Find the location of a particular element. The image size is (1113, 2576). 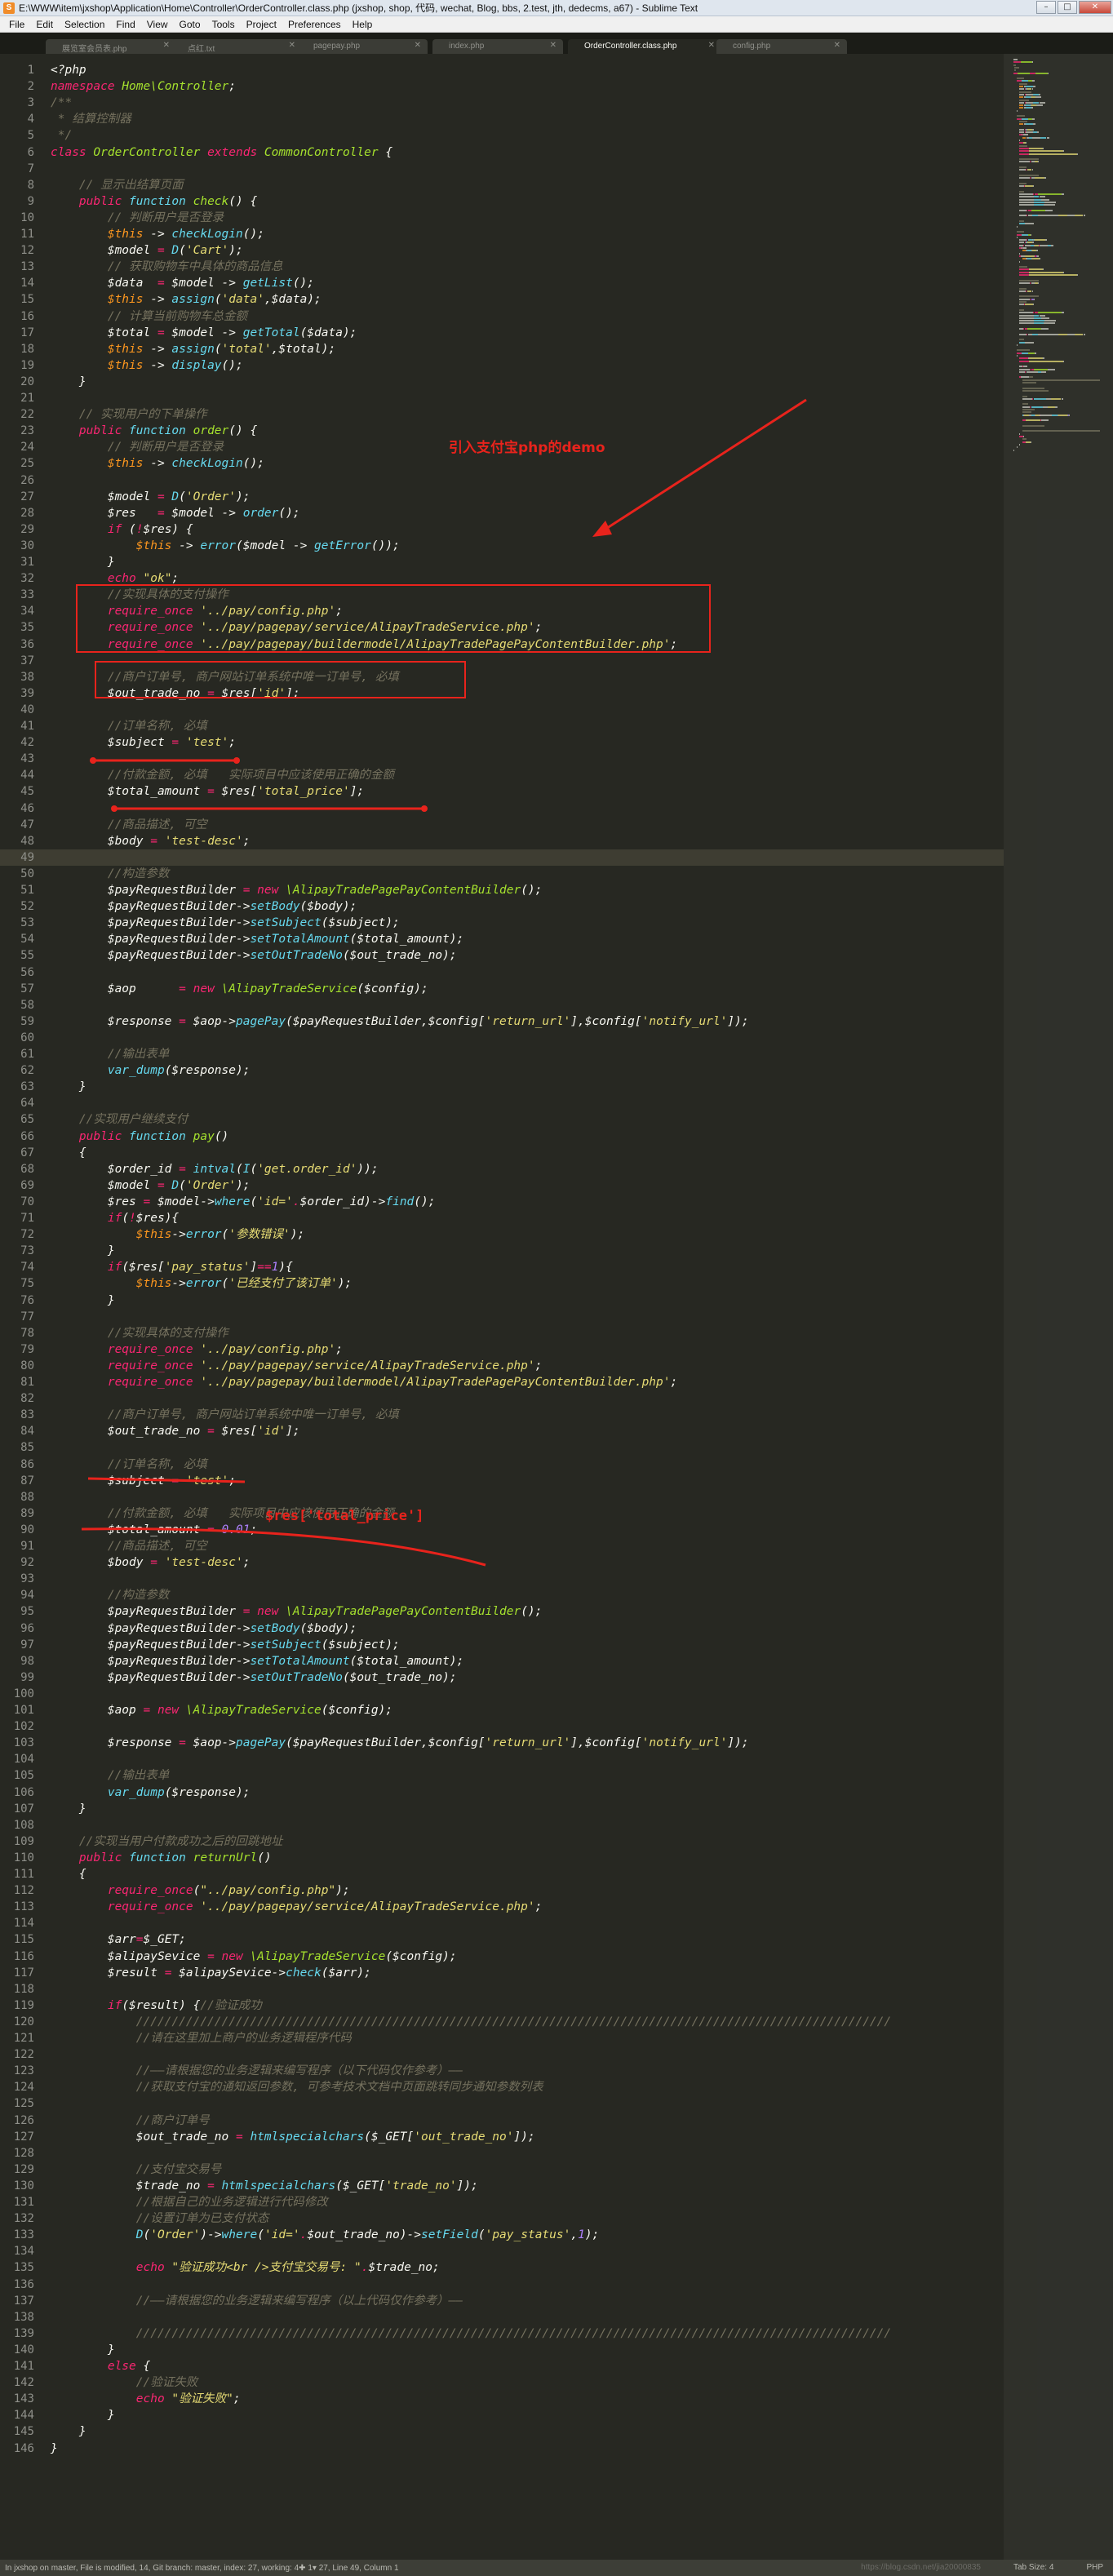

code-line: 82 is located at coordinates (502, 1398).